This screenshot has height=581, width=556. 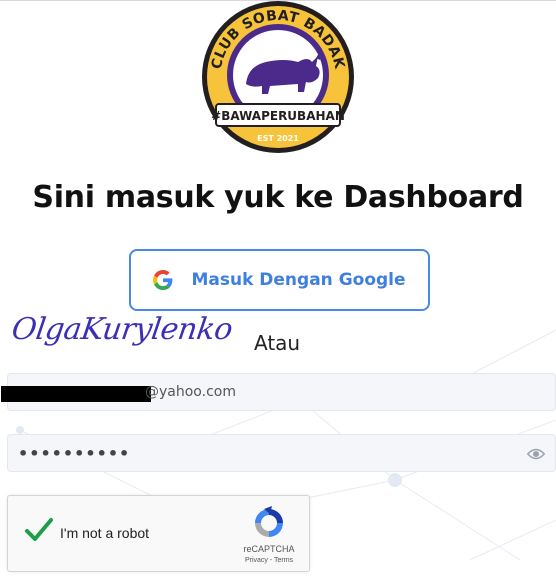 I want to click on redaction-bar, so click(x=76, y=394).